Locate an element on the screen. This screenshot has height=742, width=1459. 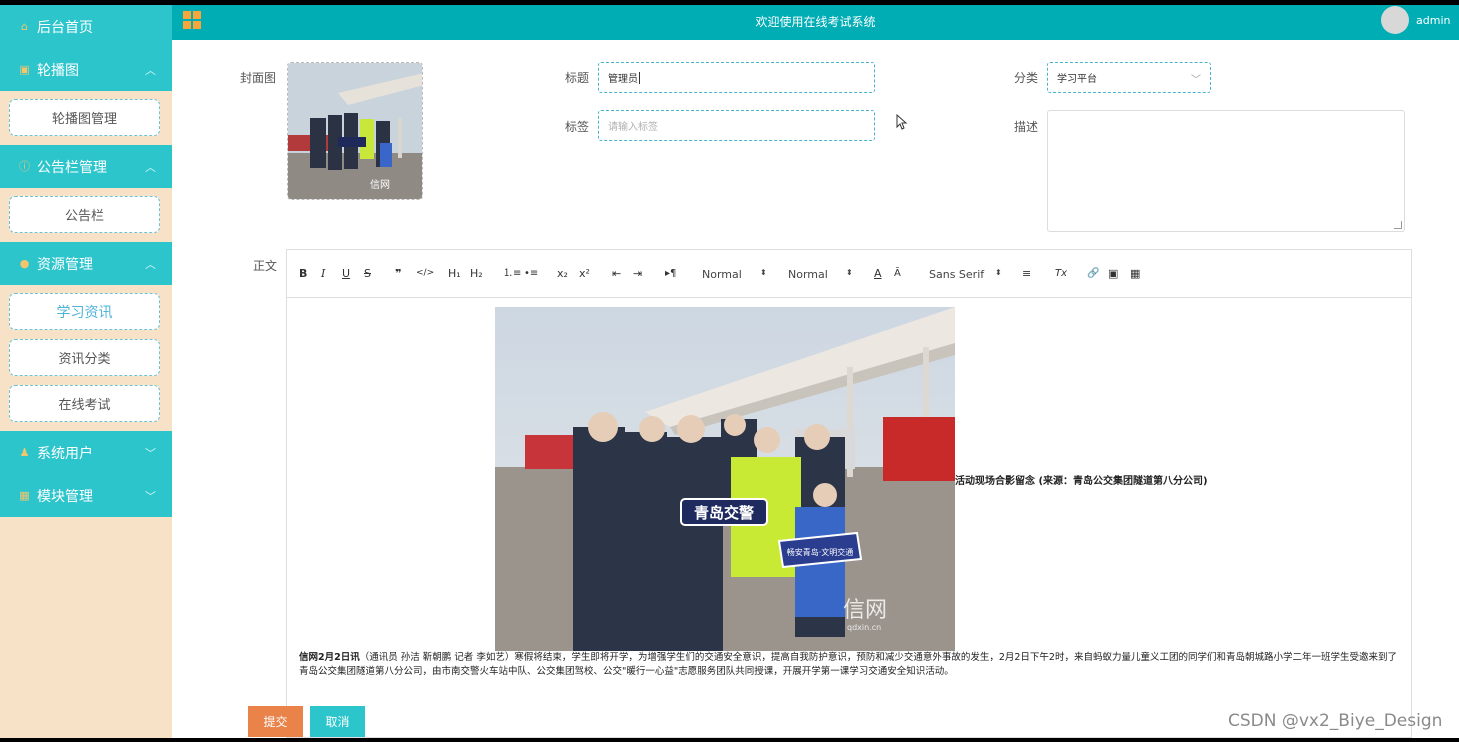
cover-photo-watermark: 信网 is located at coordinates (380, 185).